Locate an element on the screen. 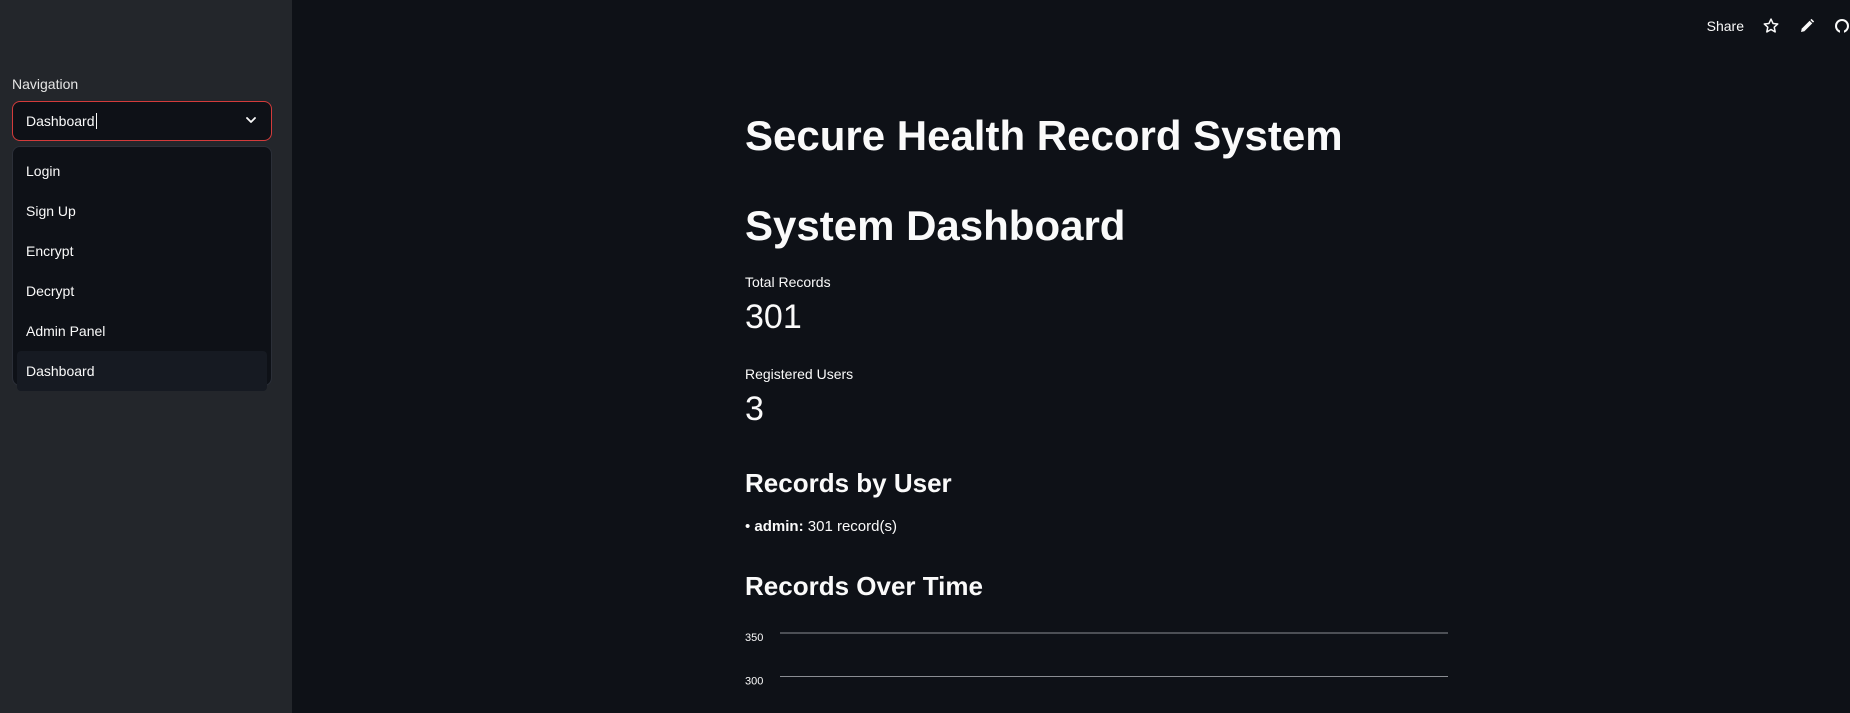 Image resolution: width=1850 pixels, height=713 pixels. chevron-down-icon is located at coordinates (251, 120).